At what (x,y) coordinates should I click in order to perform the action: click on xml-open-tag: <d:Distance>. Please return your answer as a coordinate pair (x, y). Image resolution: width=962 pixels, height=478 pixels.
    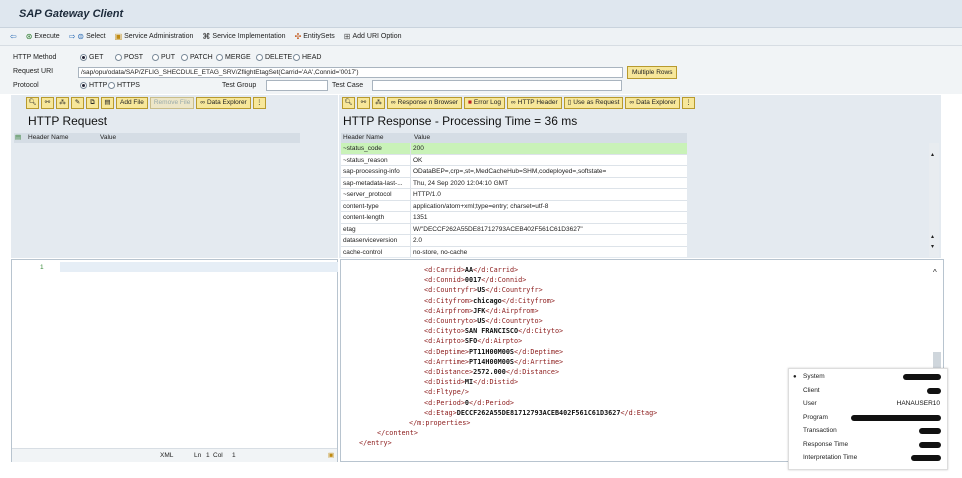
    Looking at the image, I should click on (449, 372).